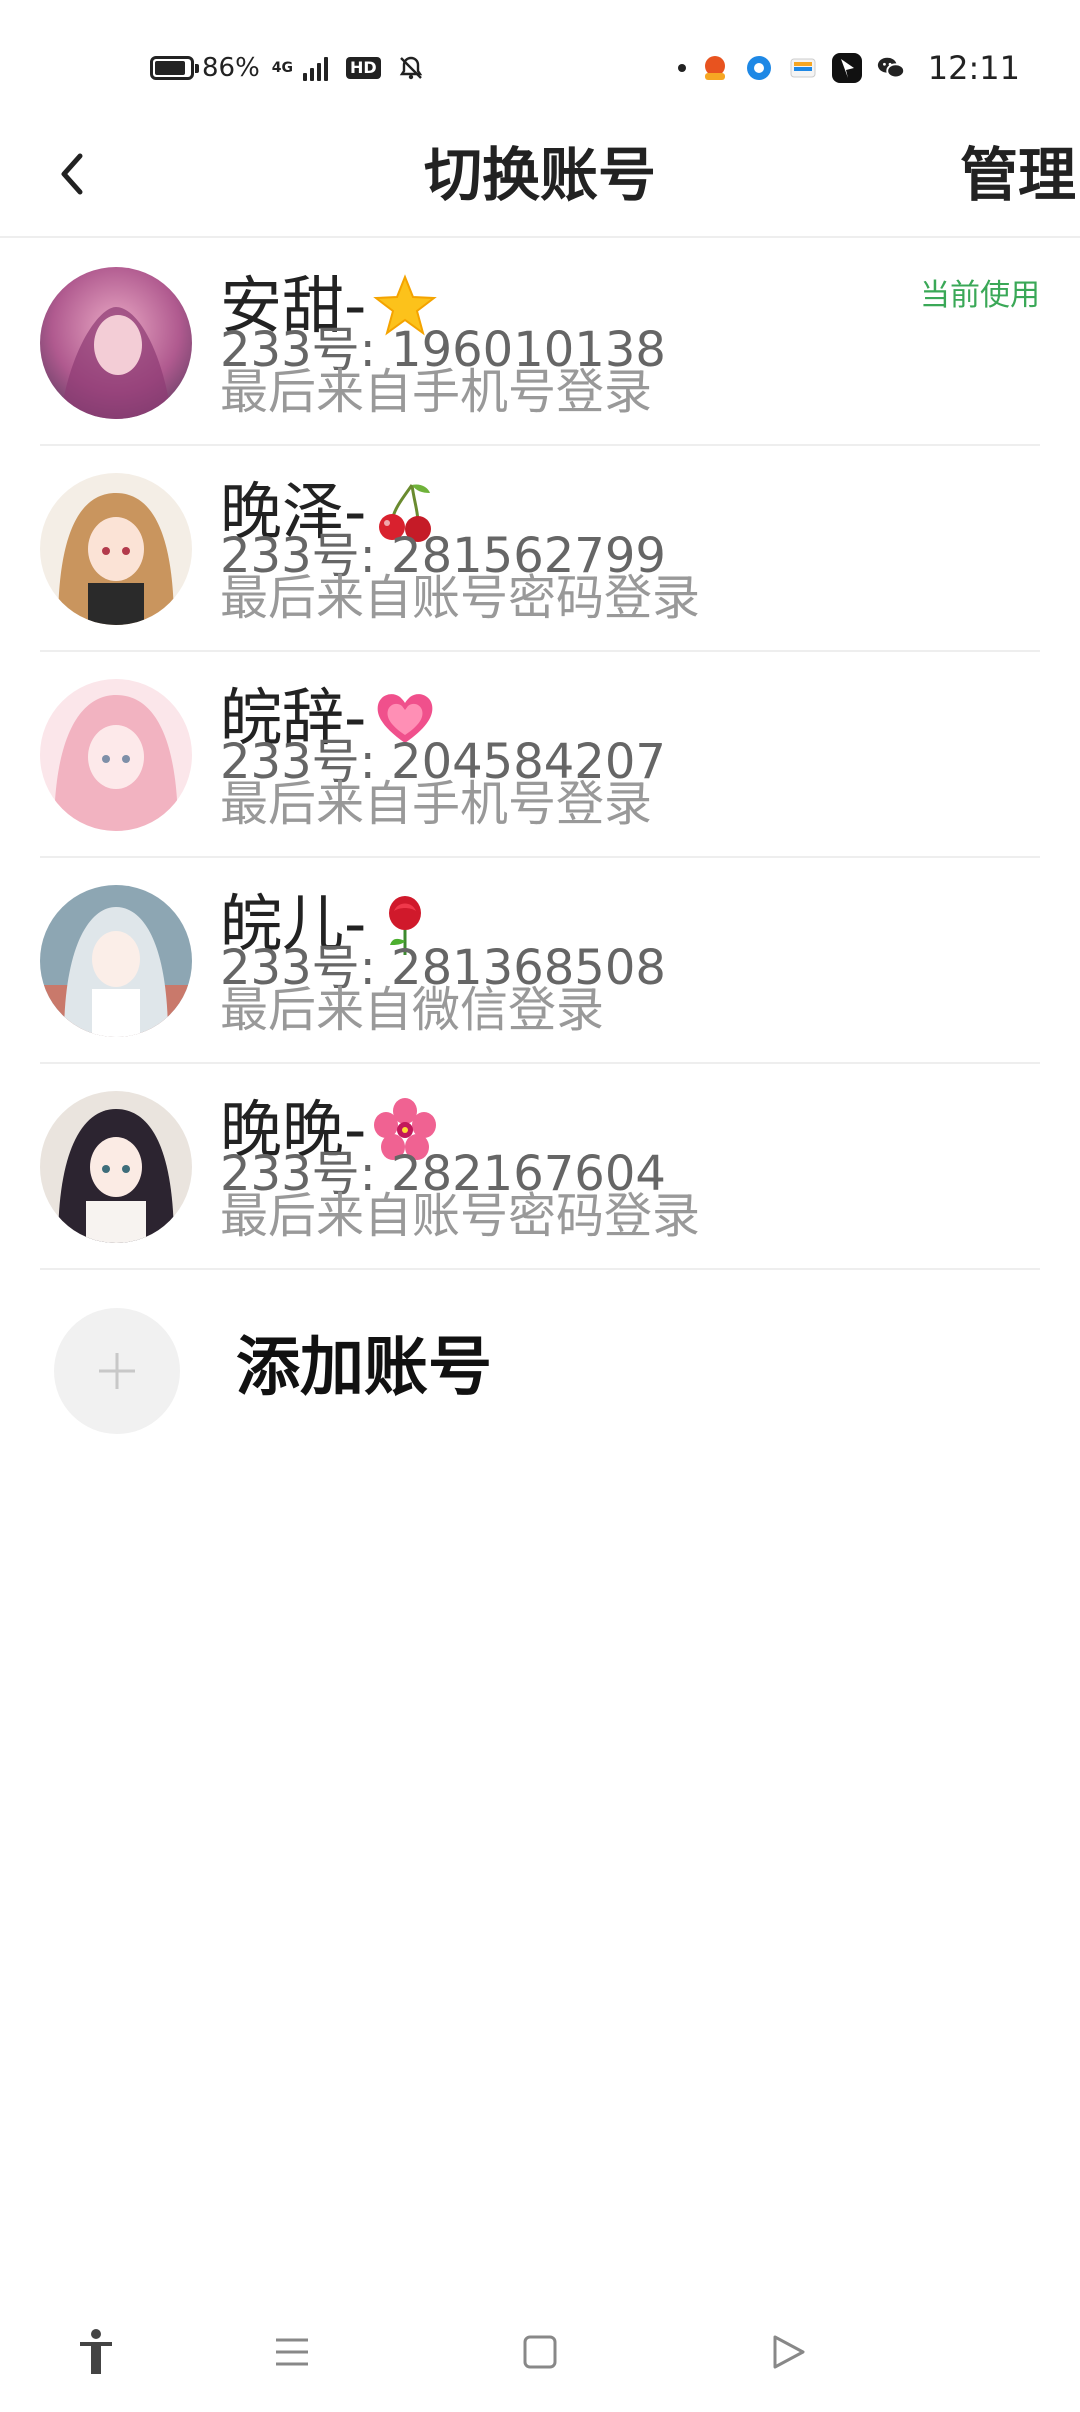 The width and height of the screenshot is (1080, 2412). Describe the element at coordinates (570, 1165) in the screenshot. I see `account-info: 晚晚- 233号: 282167604 最后来自账号密码登录` at that location.